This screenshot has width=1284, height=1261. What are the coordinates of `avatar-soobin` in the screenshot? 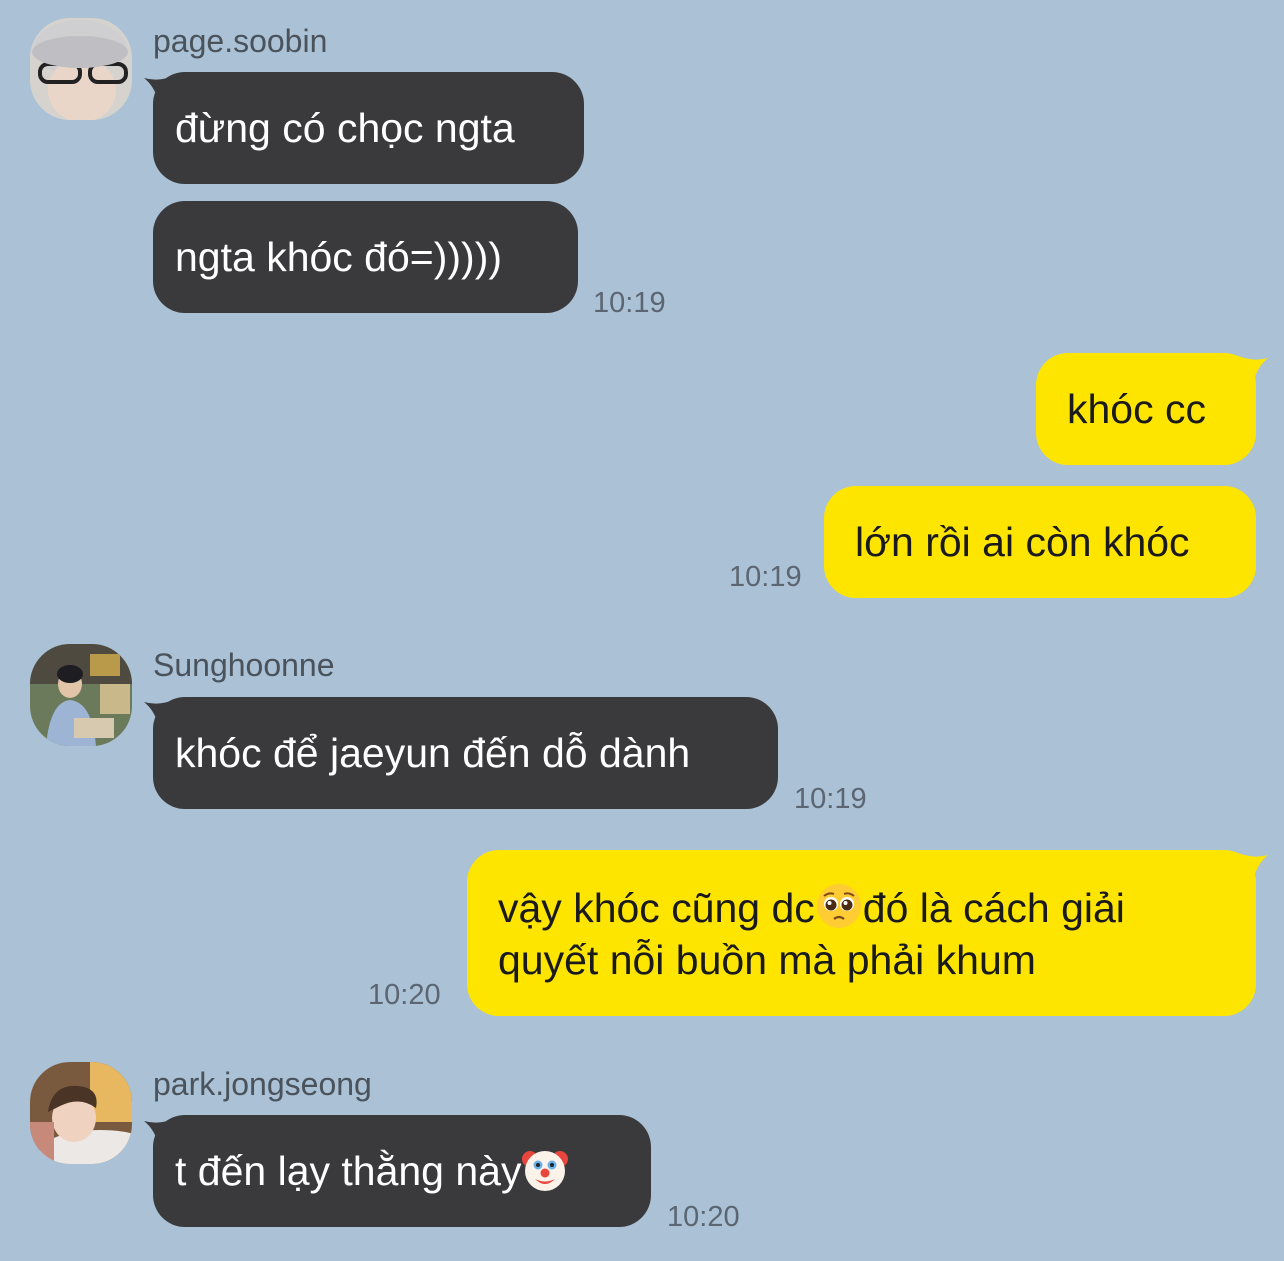 It's located at (81, 69).